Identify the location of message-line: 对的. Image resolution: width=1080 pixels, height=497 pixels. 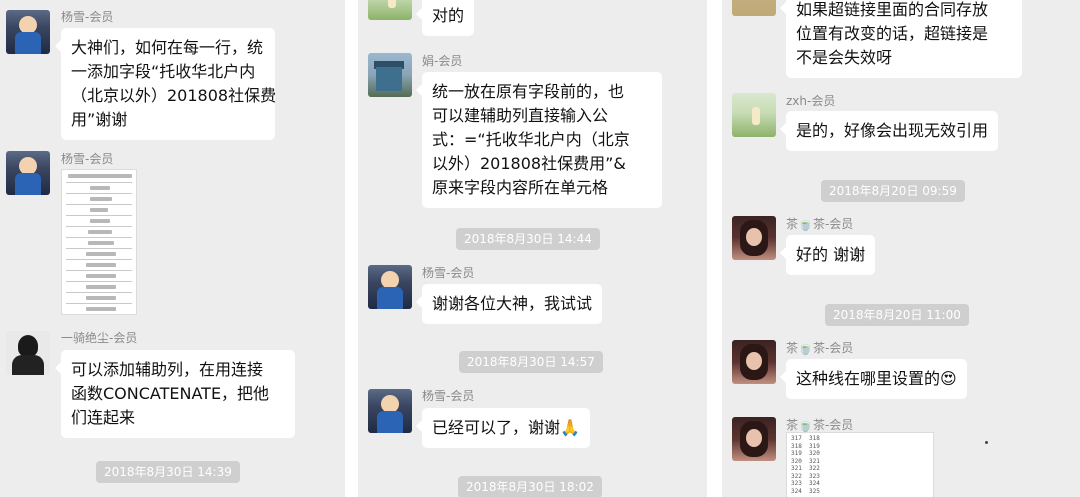
(448, 15).